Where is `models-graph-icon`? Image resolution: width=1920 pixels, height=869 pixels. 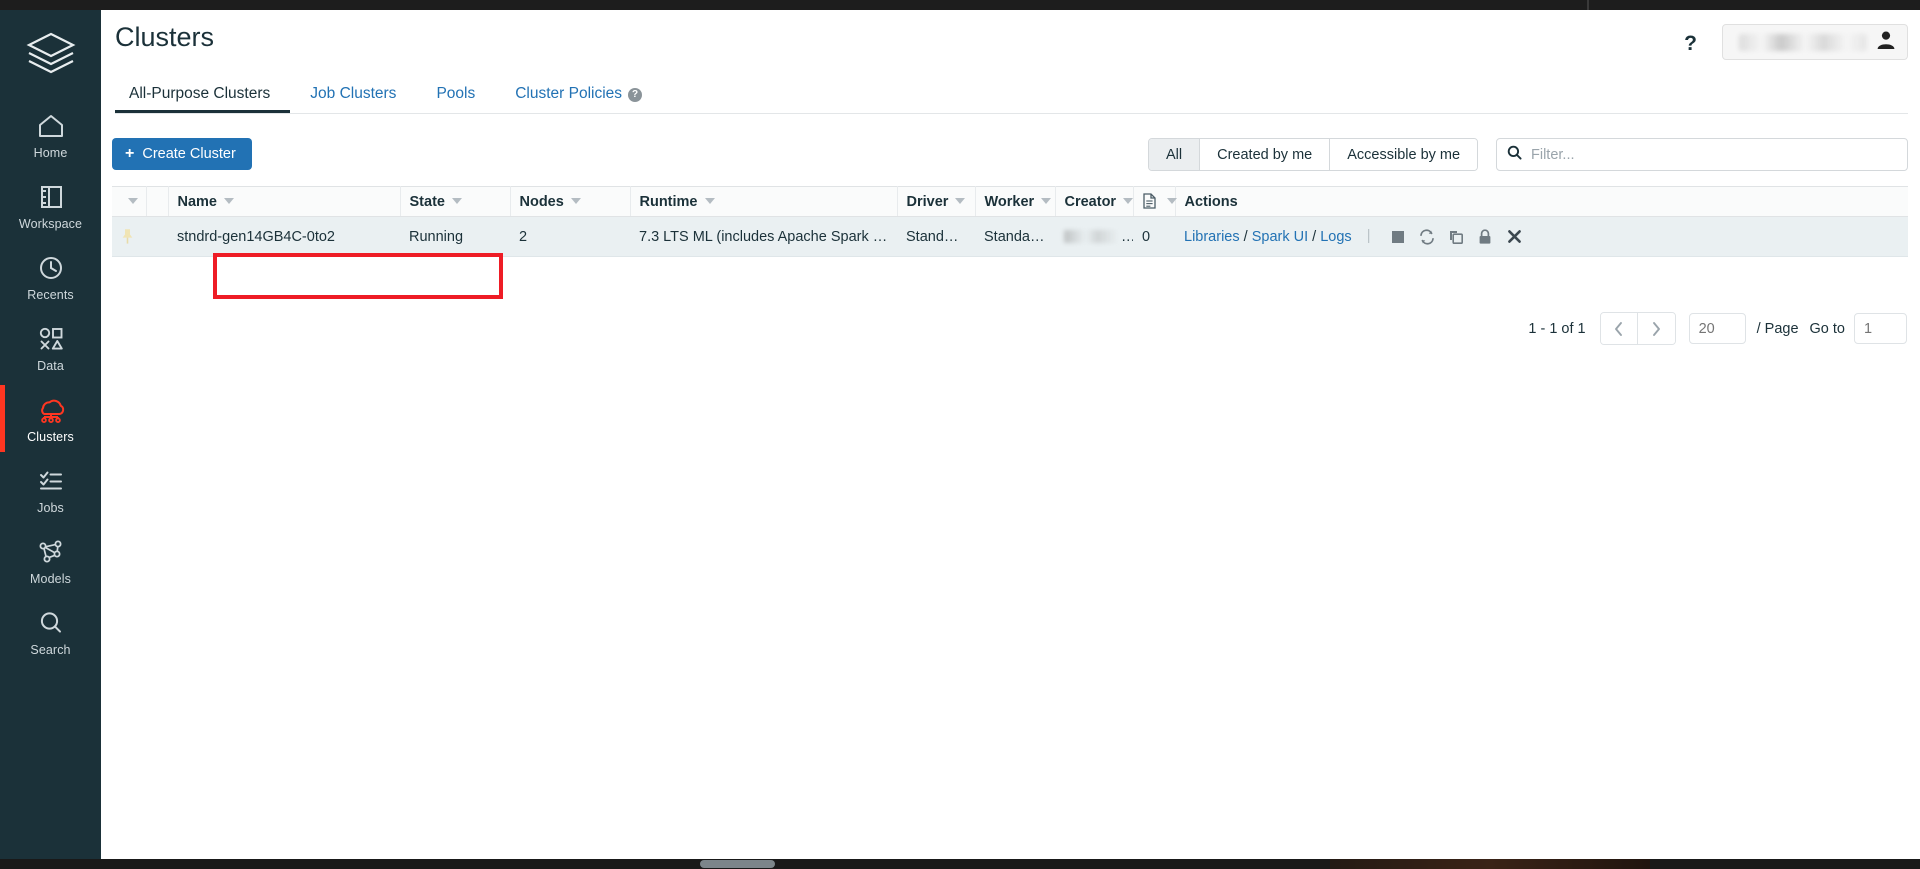 models-graph-icon is located at coordinates (51, 552).